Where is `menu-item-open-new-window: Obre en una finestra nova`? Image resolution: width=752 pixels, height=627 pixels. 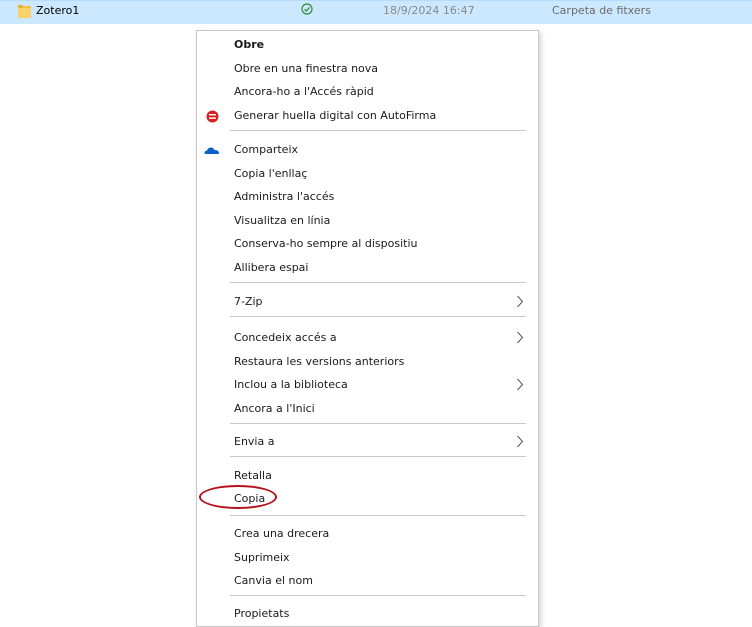
menu-item-open-new-window: Obre en una finestra nova is located at coordinates (367, 69).